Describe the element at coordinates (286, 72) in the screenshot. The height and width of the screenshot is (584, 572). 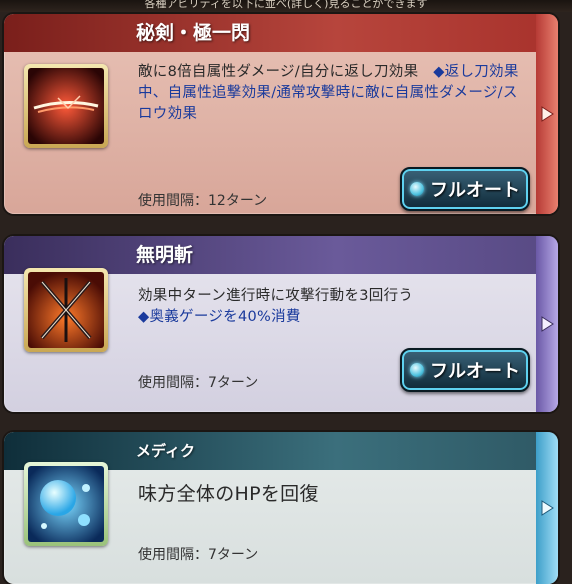
I see `skill-effect-text: 敵に8倍自属性ダメージ/自分に返し刀効果` at that location.